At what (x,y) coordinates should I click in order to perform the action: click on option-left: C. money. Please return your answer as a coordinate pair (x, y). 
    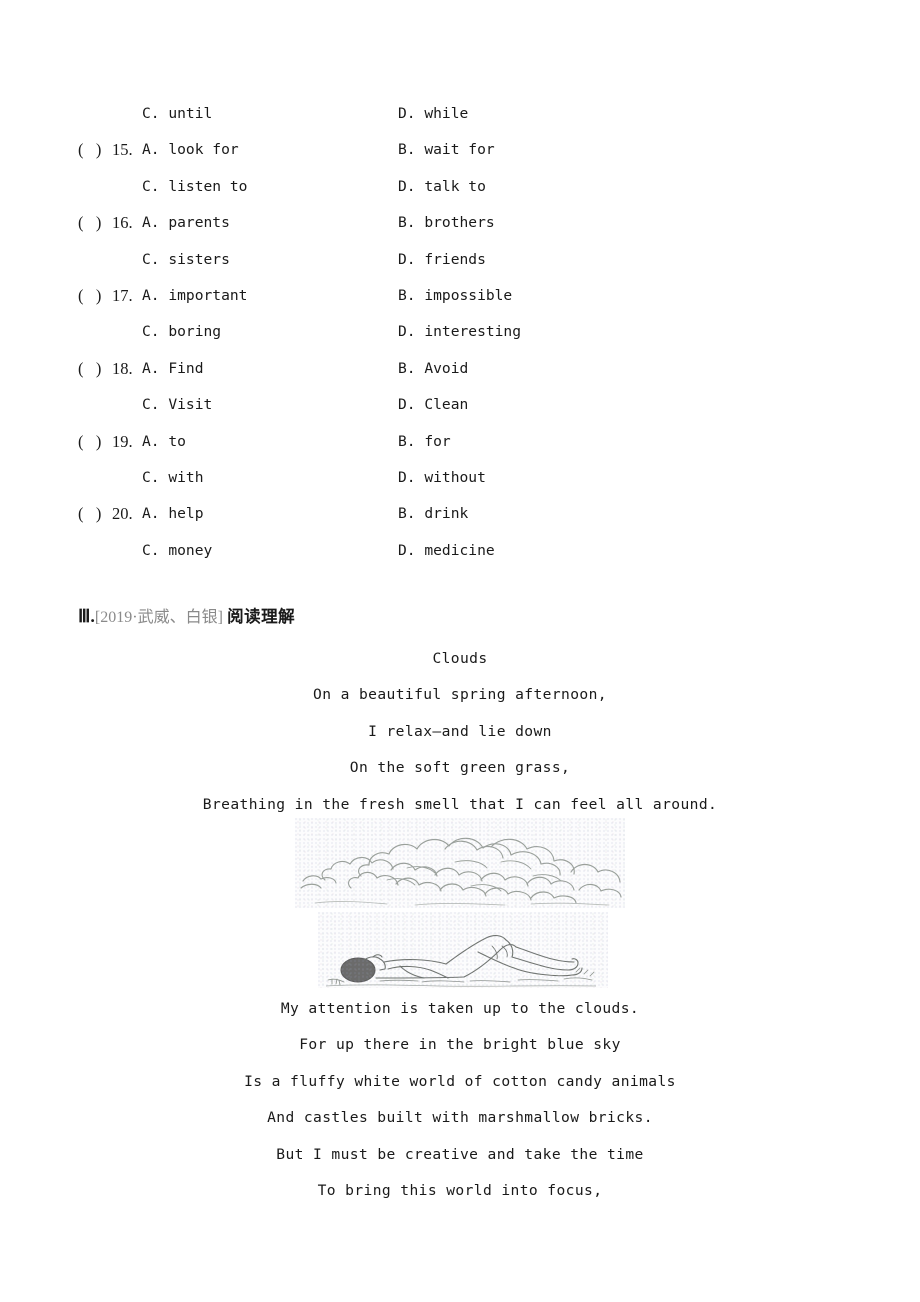
    Looking at the image, I should click on (177, 551).